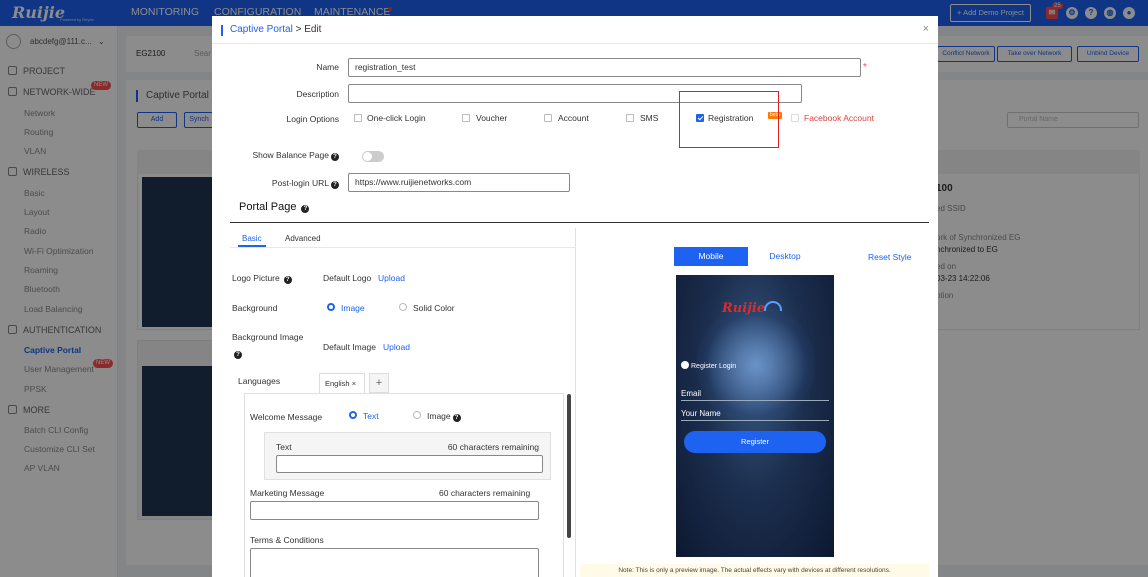  Describe the element at coordinates (444, 416) in the screenshot. I see `welcome-image-option: Image?` at that location.